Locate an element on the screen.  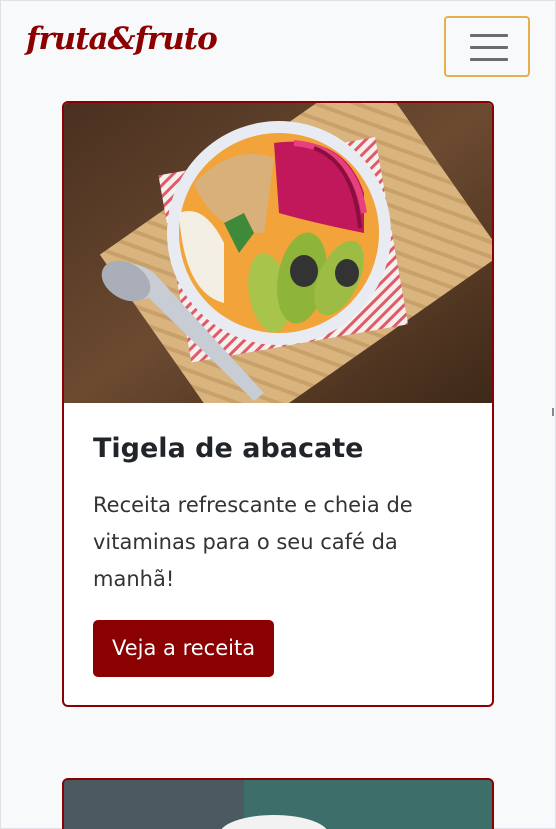
view-recipe-button: Veja a receita is located at coordinates (184, 649).